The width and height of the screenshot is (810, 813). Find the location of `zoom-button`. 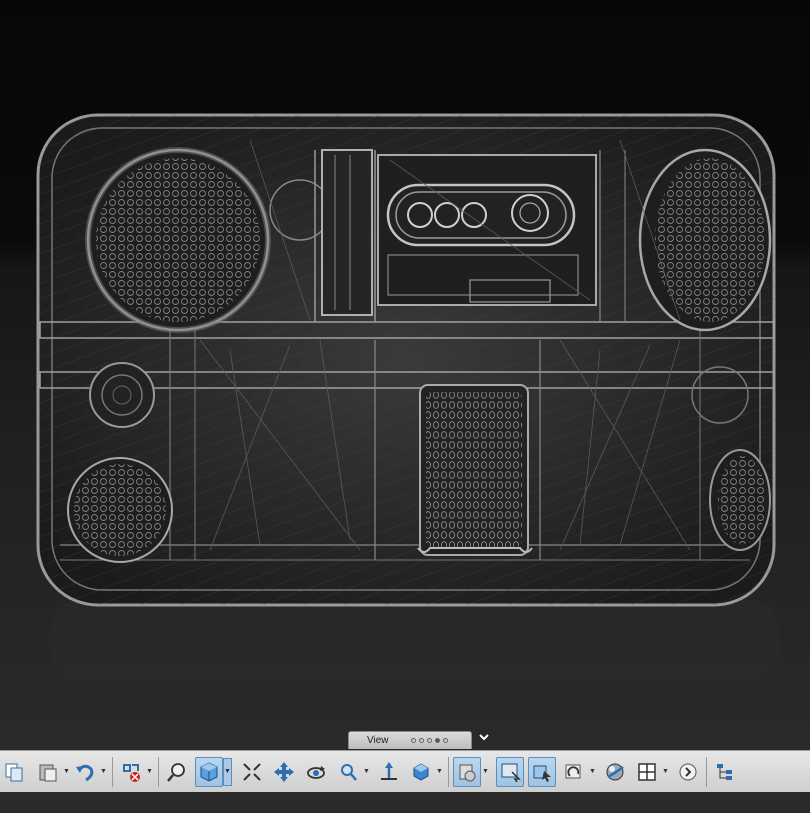

zoom-button is located at coordinates (348, 772).